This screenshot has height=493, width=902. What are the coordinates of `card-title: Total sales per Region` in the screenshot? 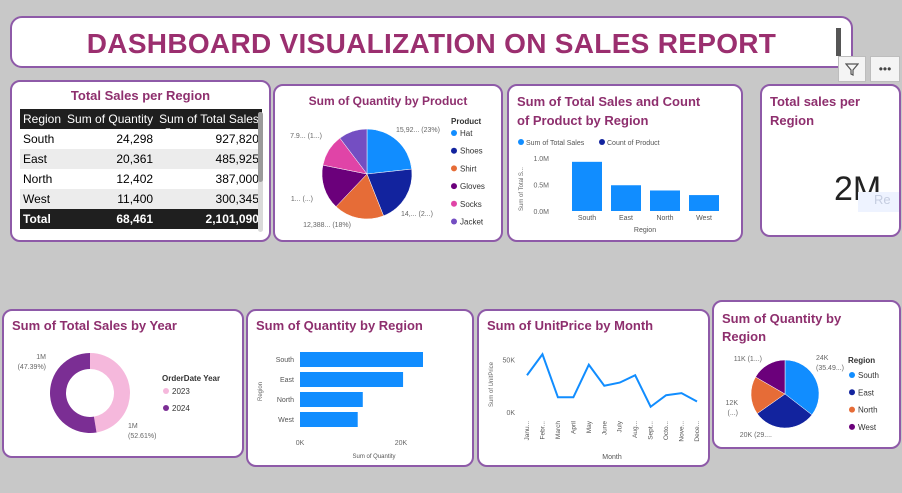 It's located at (815, 111).